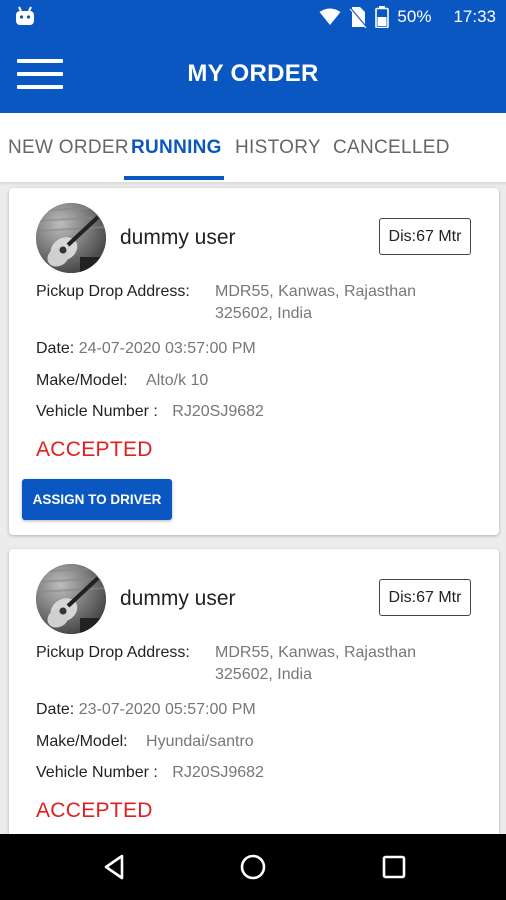 The image size is (506, 900). I want to click on page-title: MY ORDER, so click(253, 73).